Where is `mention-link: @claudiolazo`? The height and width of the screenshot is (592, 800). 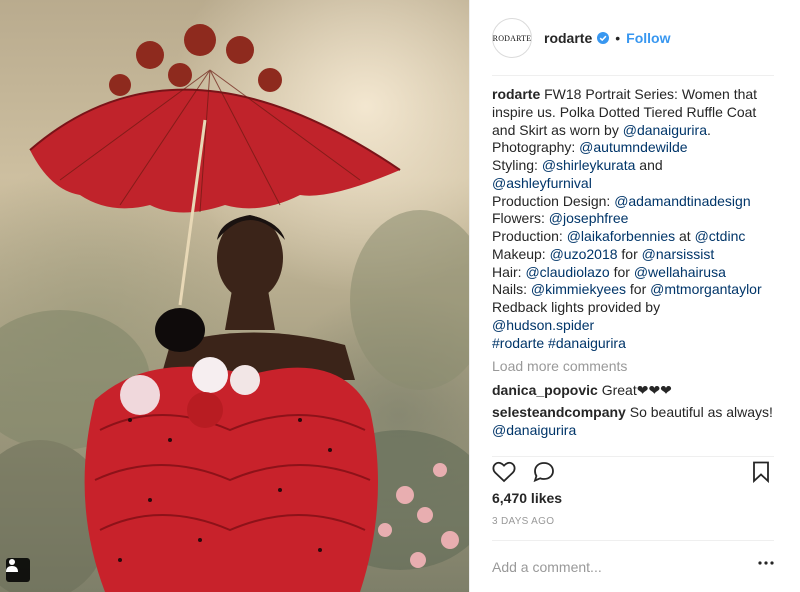 mention-link: @claudiolazo is located at coordinates (567, 272).